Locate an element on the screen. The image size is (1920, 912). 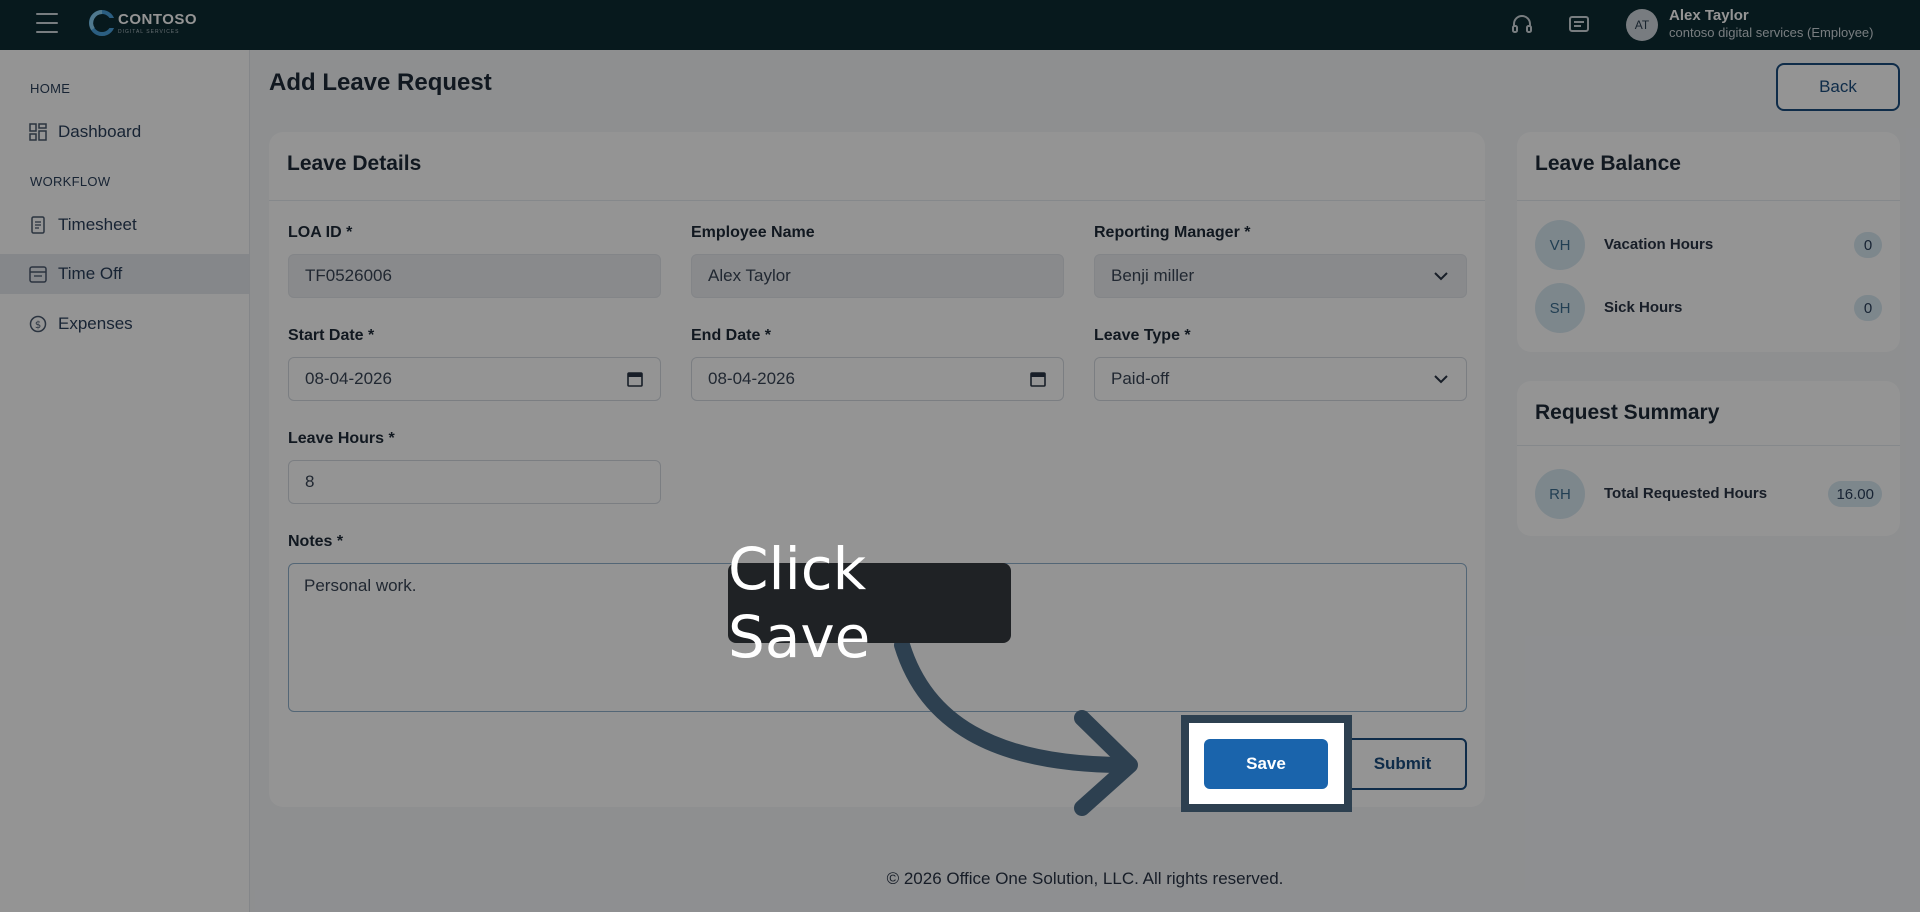
loa-id-value: TF0526006 is located at coordinates (348, 275).